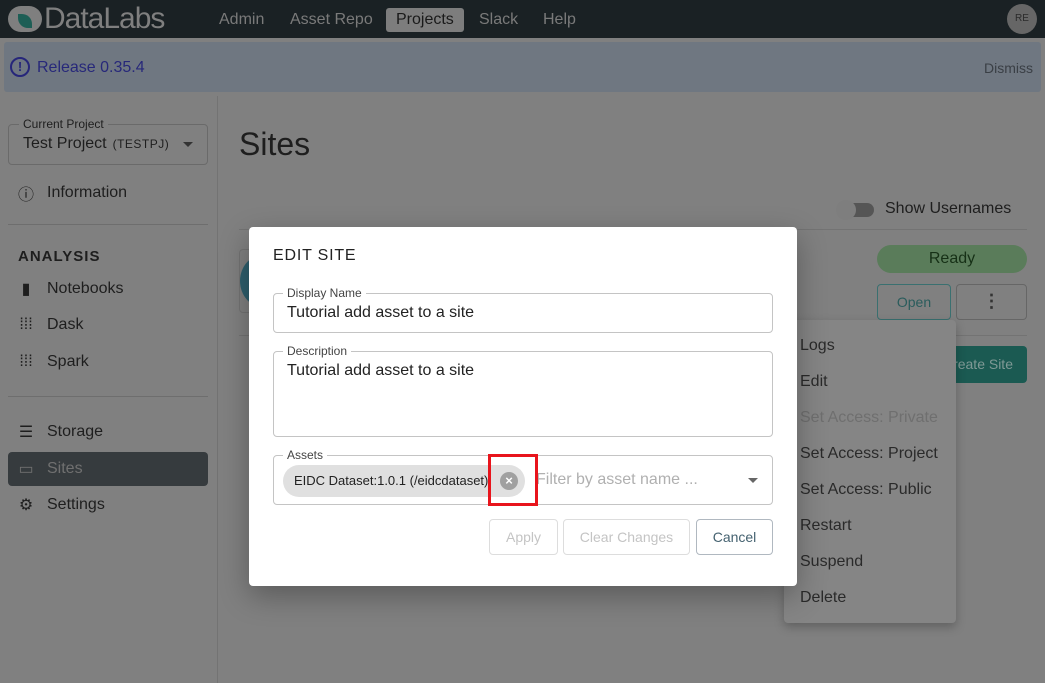  I want to click on sidebar-item-settings: ⚙ Settings, so click(108, 505).